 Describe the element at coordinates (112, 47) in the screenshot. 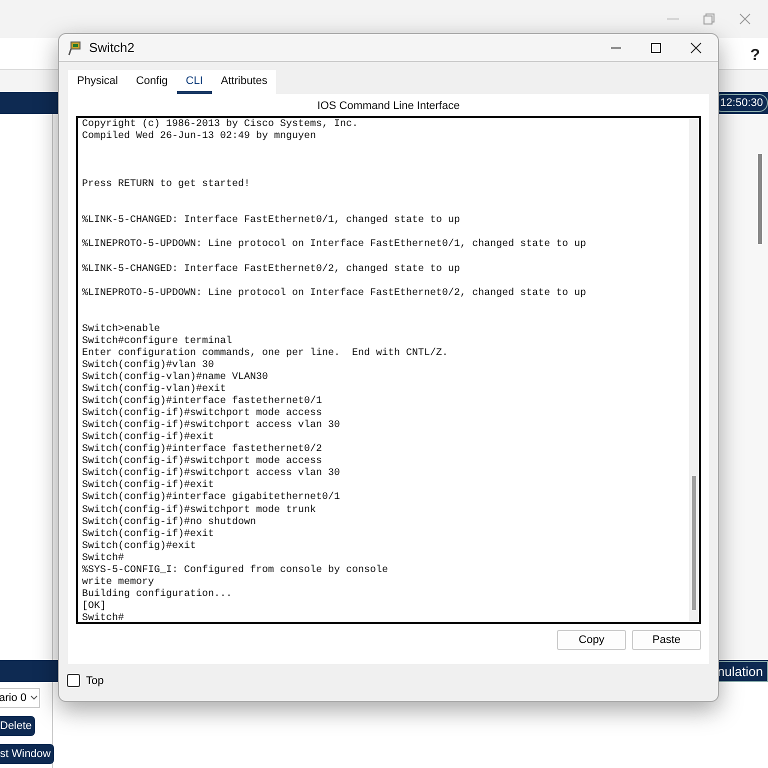

I see `window-title: Switch2` at that location.